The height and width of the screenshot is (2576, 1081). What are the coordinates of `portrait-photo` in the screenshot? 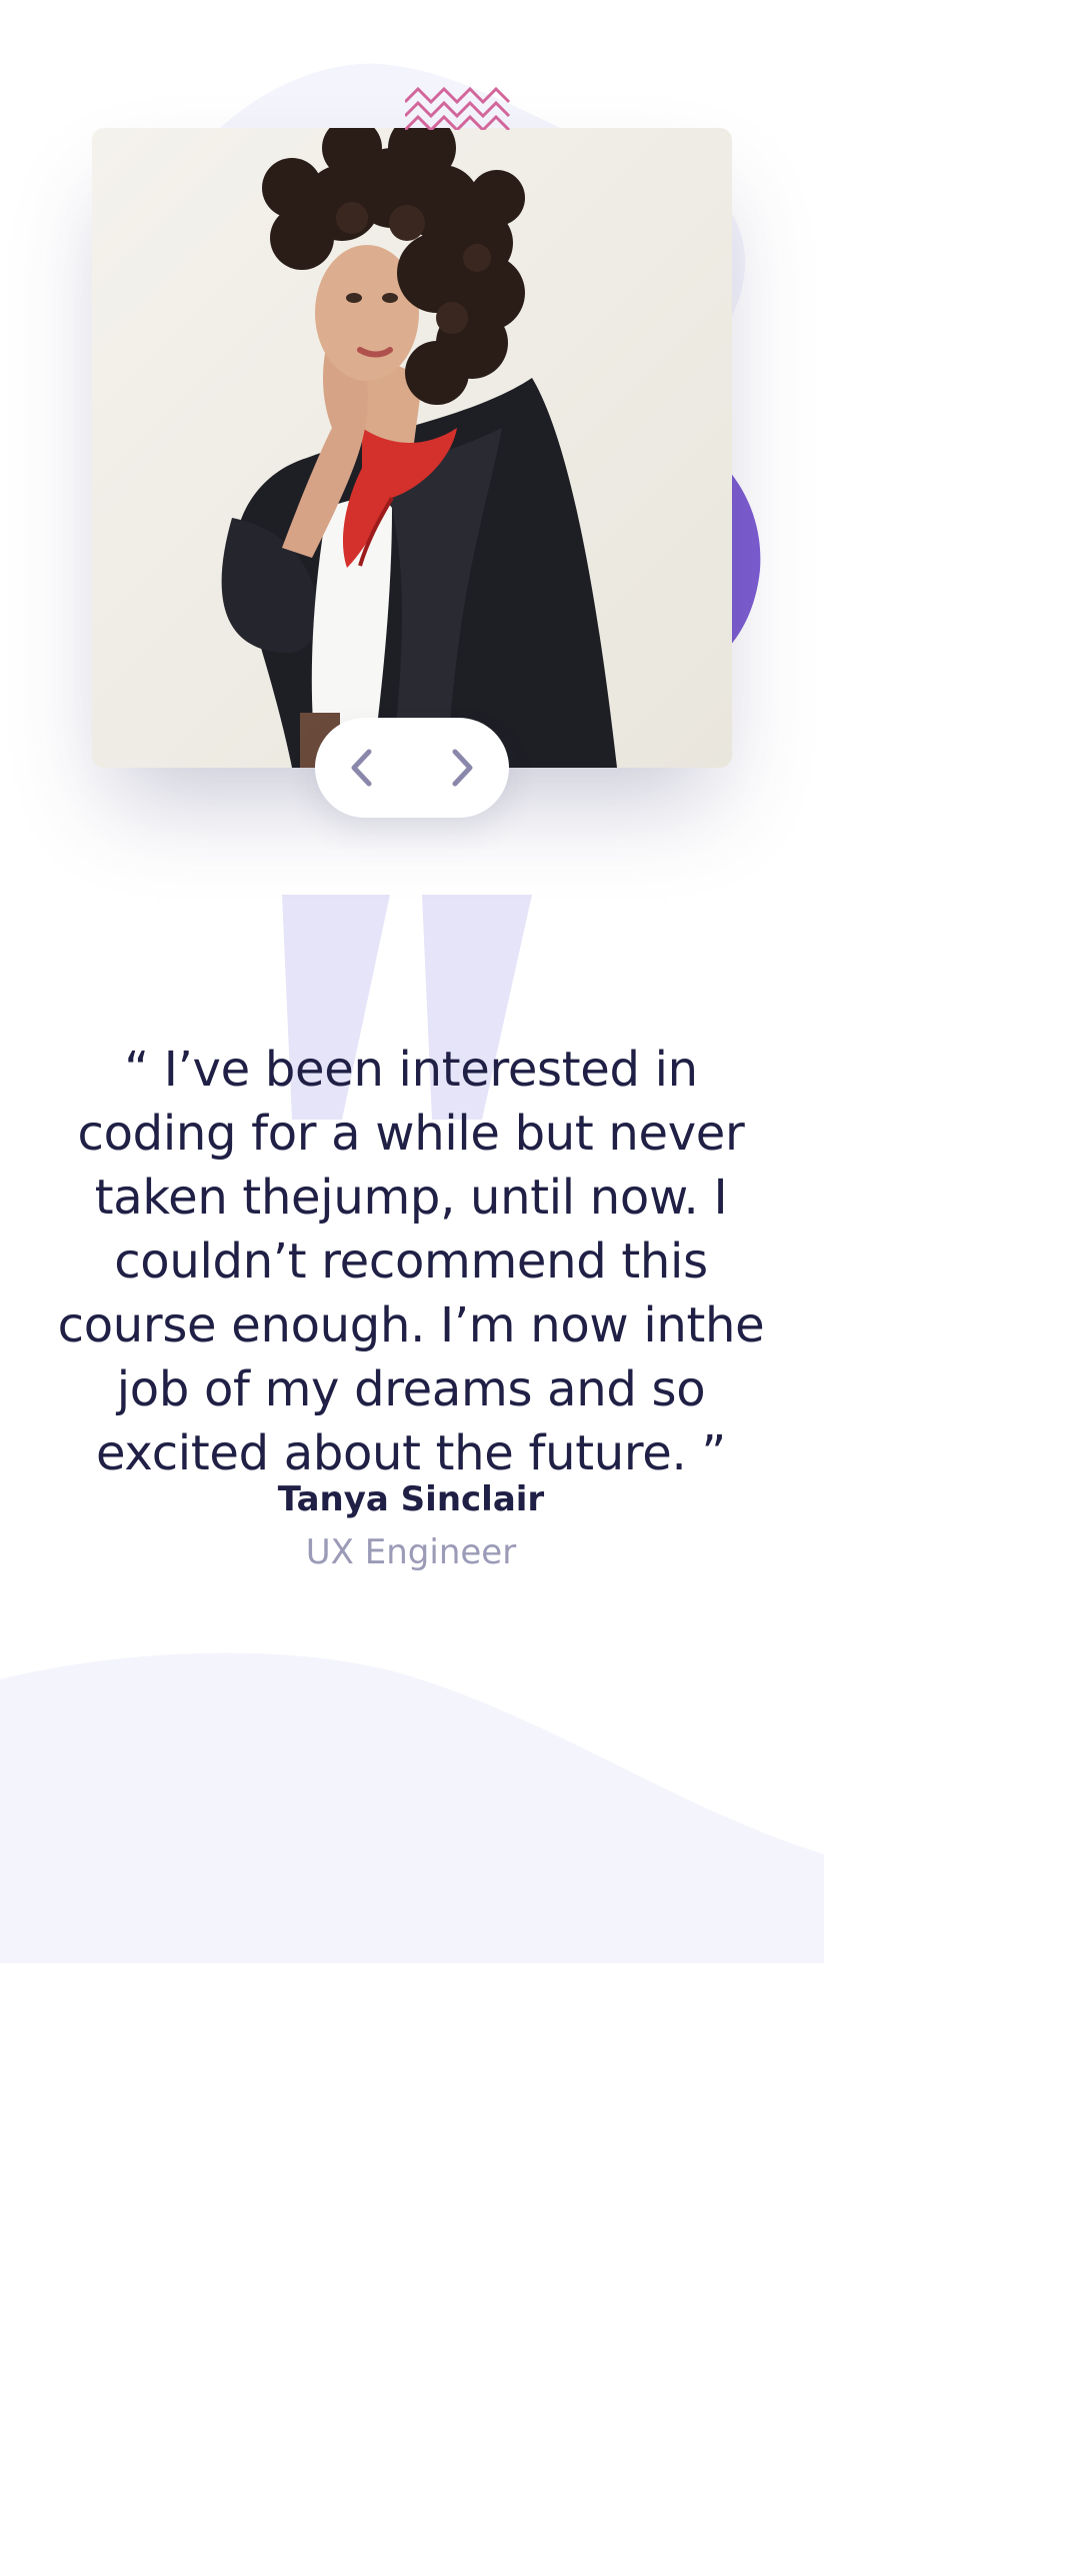 It's located at (412, 448).